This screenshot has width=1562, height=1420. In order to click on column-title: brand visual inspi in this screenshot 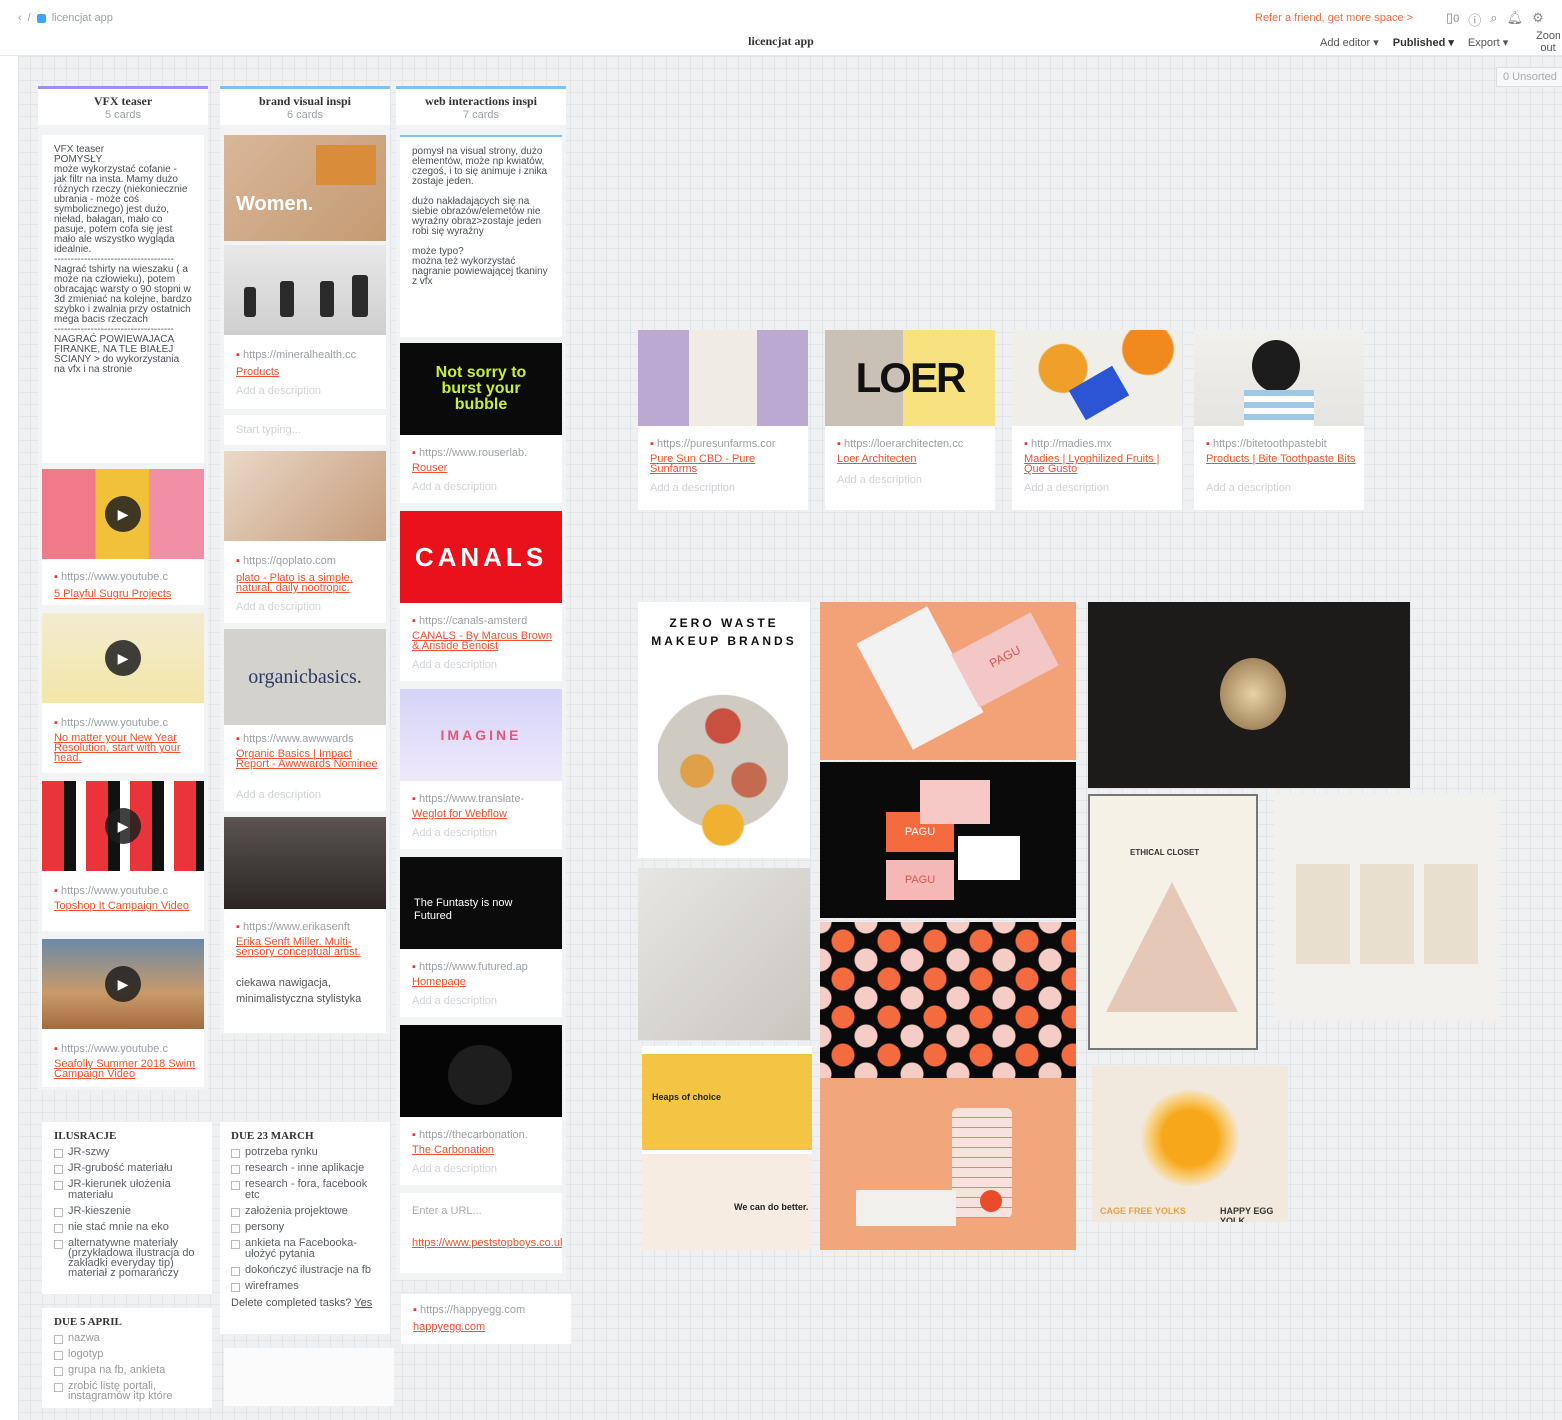, I will do `click(305, 101)`.